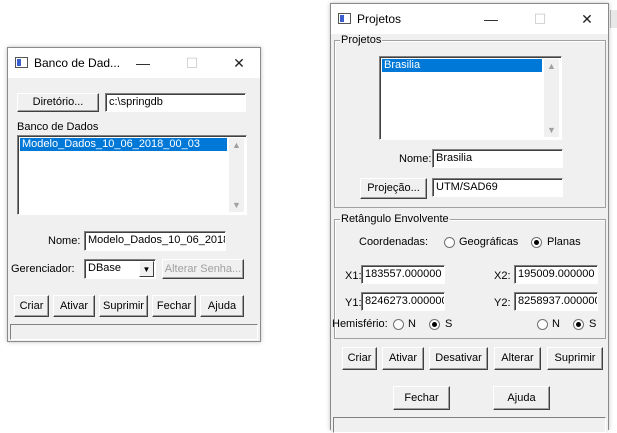  I want to click on hemisferio-right-s-label: S, so click(593, 324).